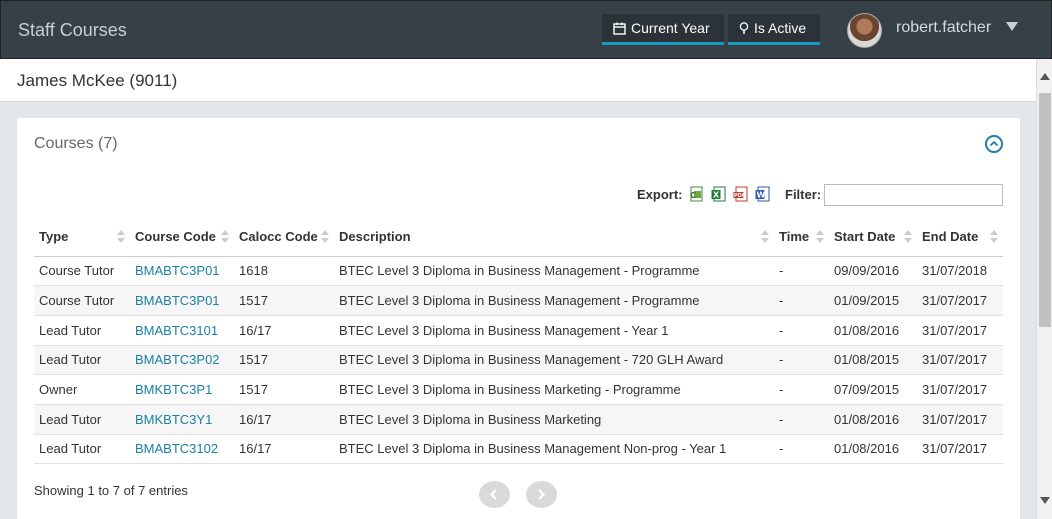 Image resolution: width=1052 pixels, height=519 pixels. Describe the element at coordinates (780, 28) in the screenshot. I see `is-active-label: Is Active` at that location.